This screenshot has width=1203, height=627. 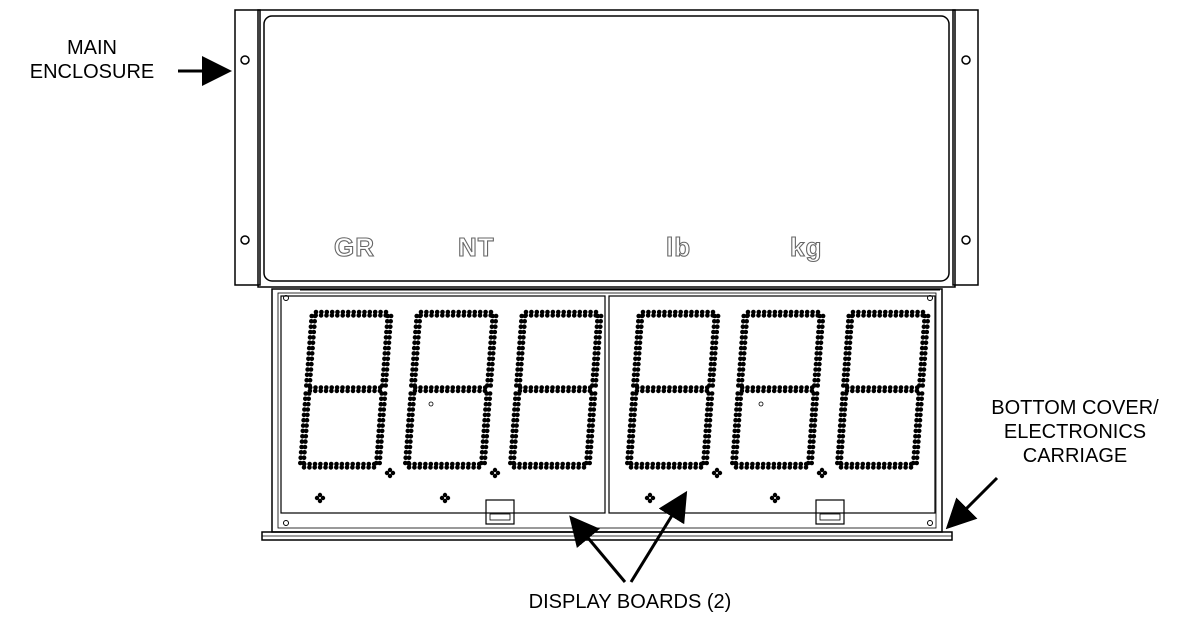 What do you see at coordinates (1075, 432) in the screenshot?
I see `callout-line: ELECTRONICS` at bounding box center [1075, 432].